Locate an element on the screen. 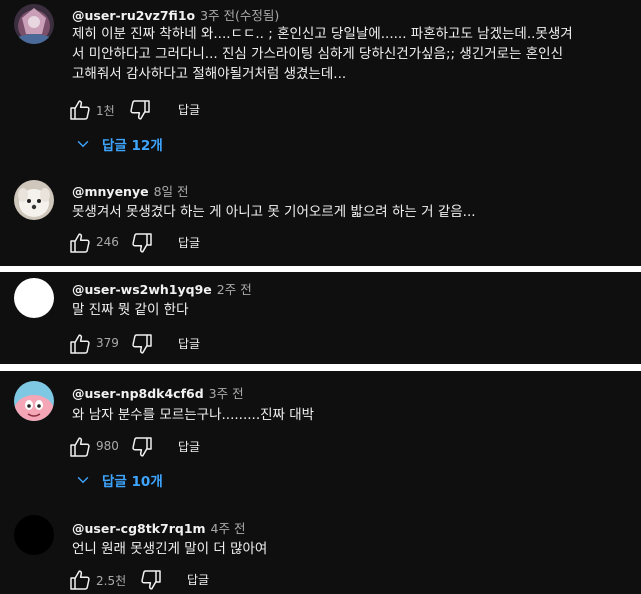 The image size is (641, 594). view-replies-button: 답글 10개 is located at coordinates (118, 482).